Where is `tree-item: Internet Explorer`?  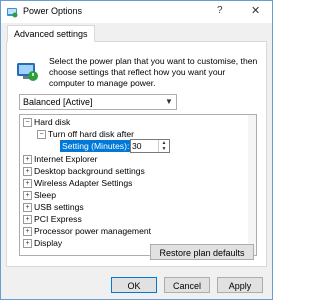 tree-item: Internet Explorer is located at coordinates (66, 159).